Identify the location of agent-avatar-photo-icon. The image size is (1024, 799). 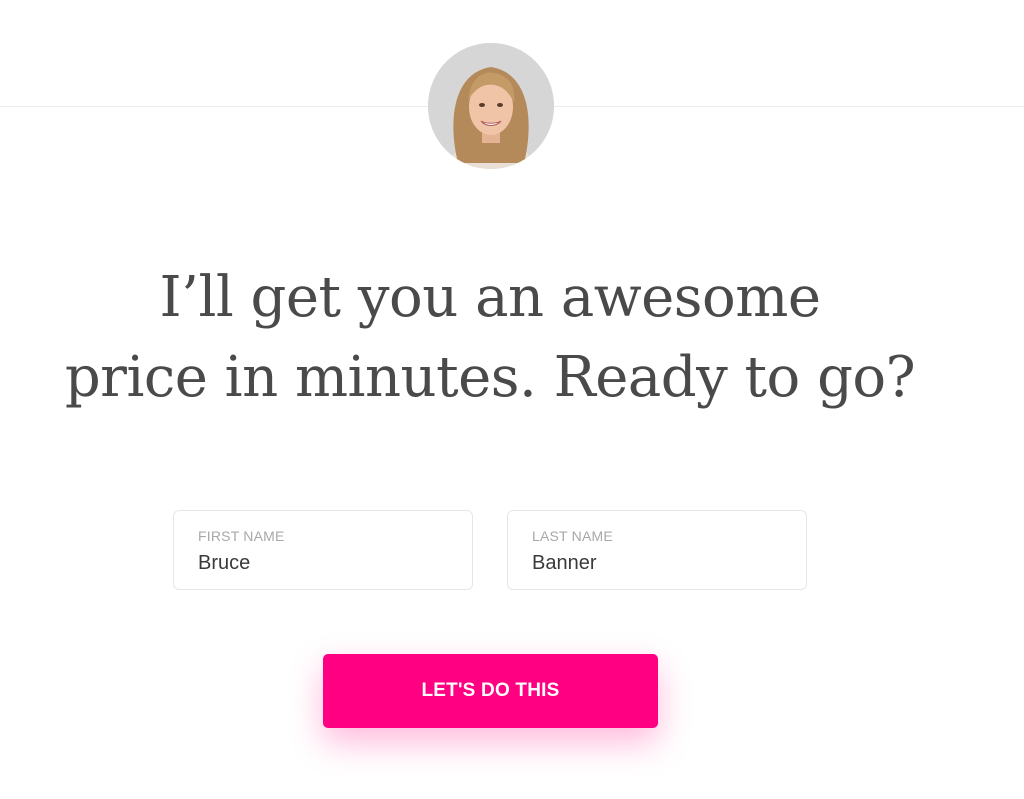
(491, 106).